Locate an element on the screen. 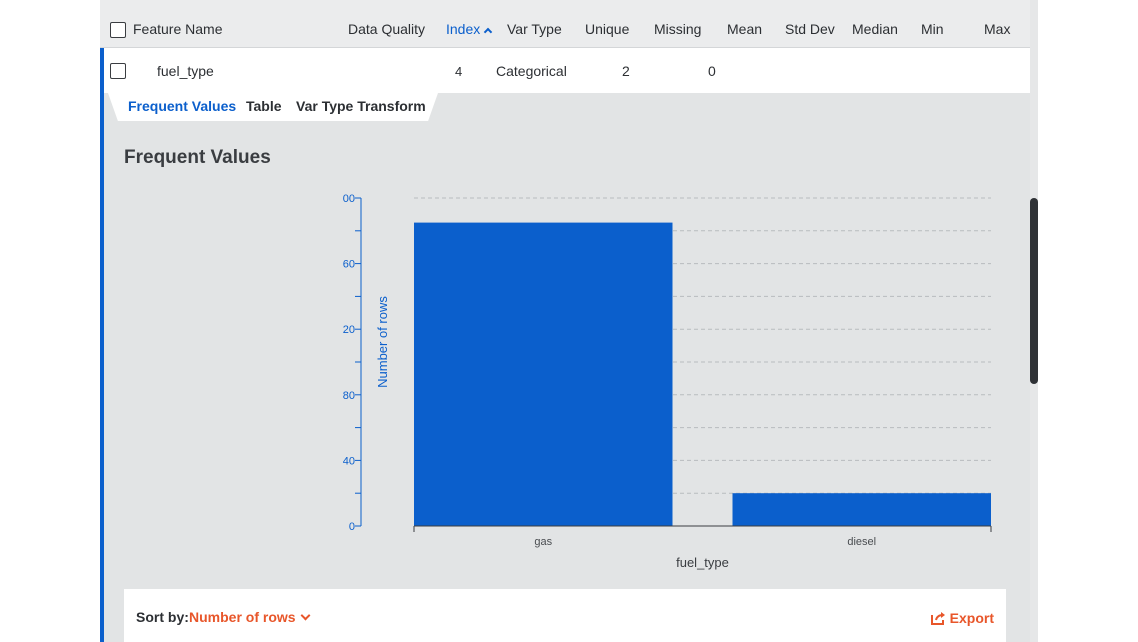  table-row: fuel_type 4 Categorical 2 0 is located at coordinates (567, 71).